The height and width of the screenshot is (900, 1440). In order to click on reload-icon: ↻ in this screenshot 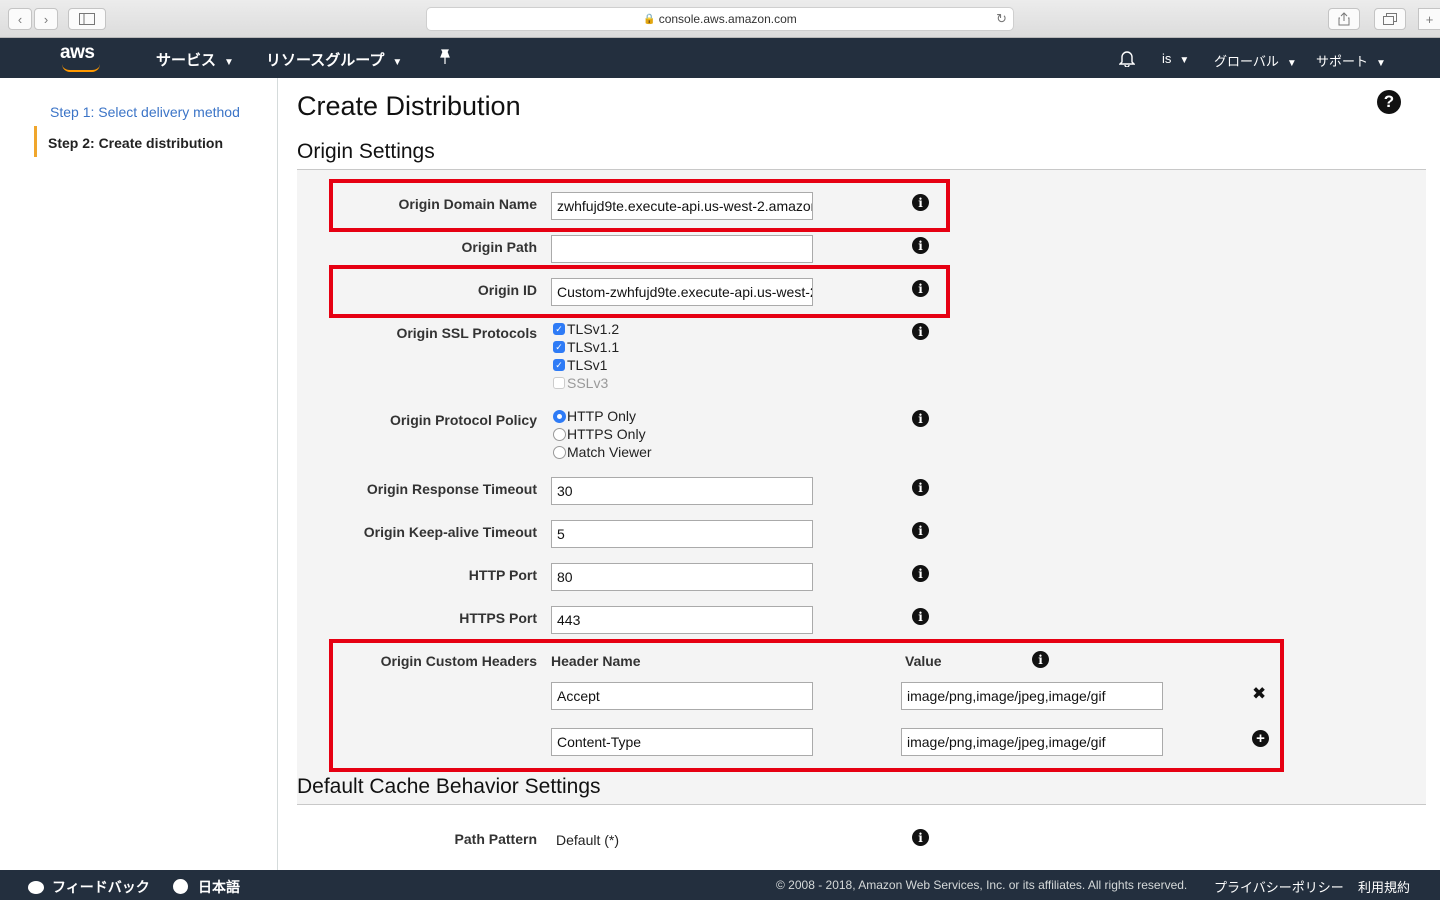, I will do `click(1001, 19)`.